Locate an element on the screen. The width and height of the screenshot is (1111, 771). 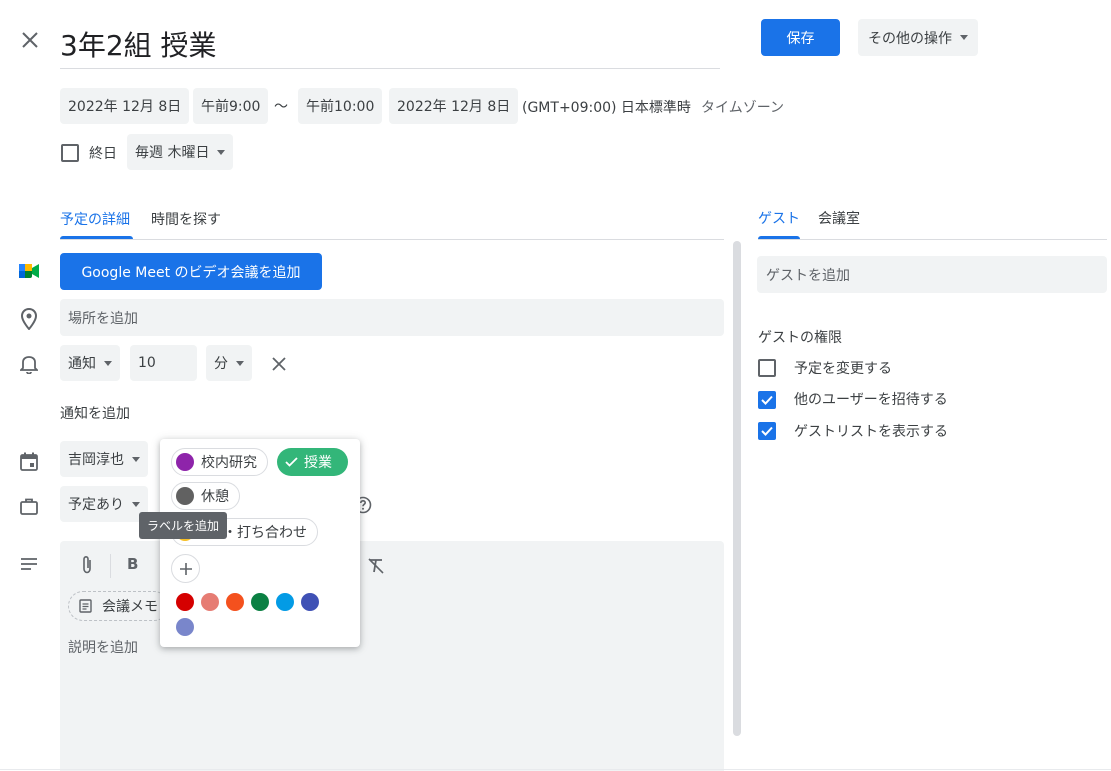
more-actions-label: その他の操作 is located at coordinates (910, 38).